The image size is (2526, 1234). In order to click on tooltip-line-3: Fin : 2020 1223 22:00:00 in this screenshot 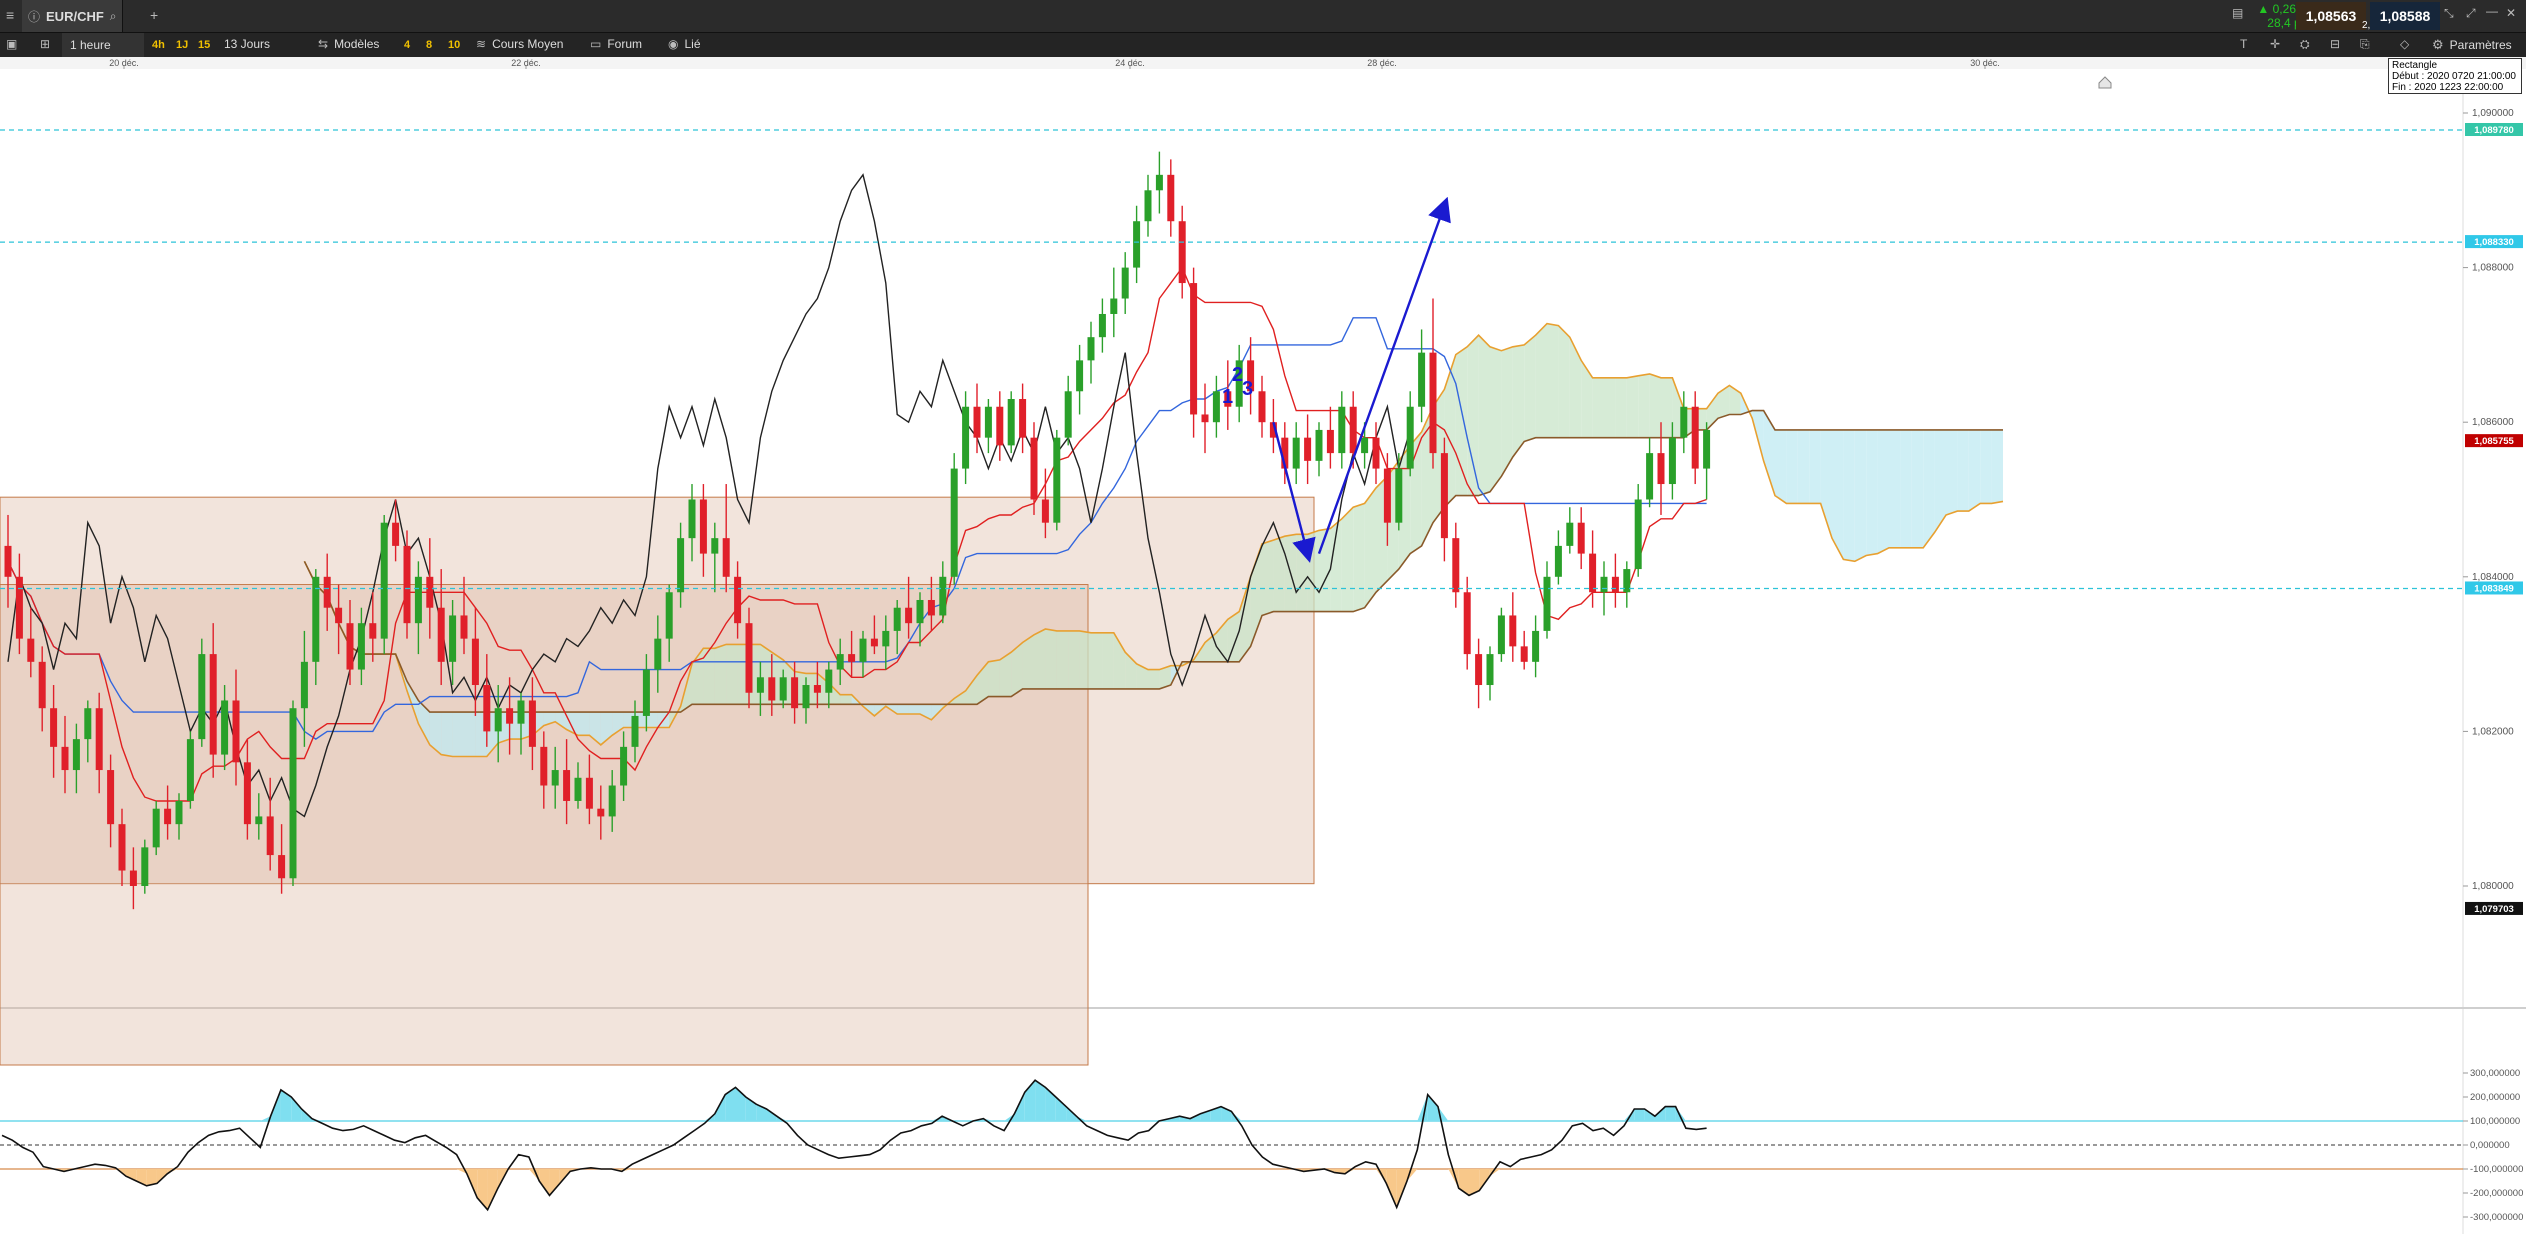, I will do `click(2448, 87)`.